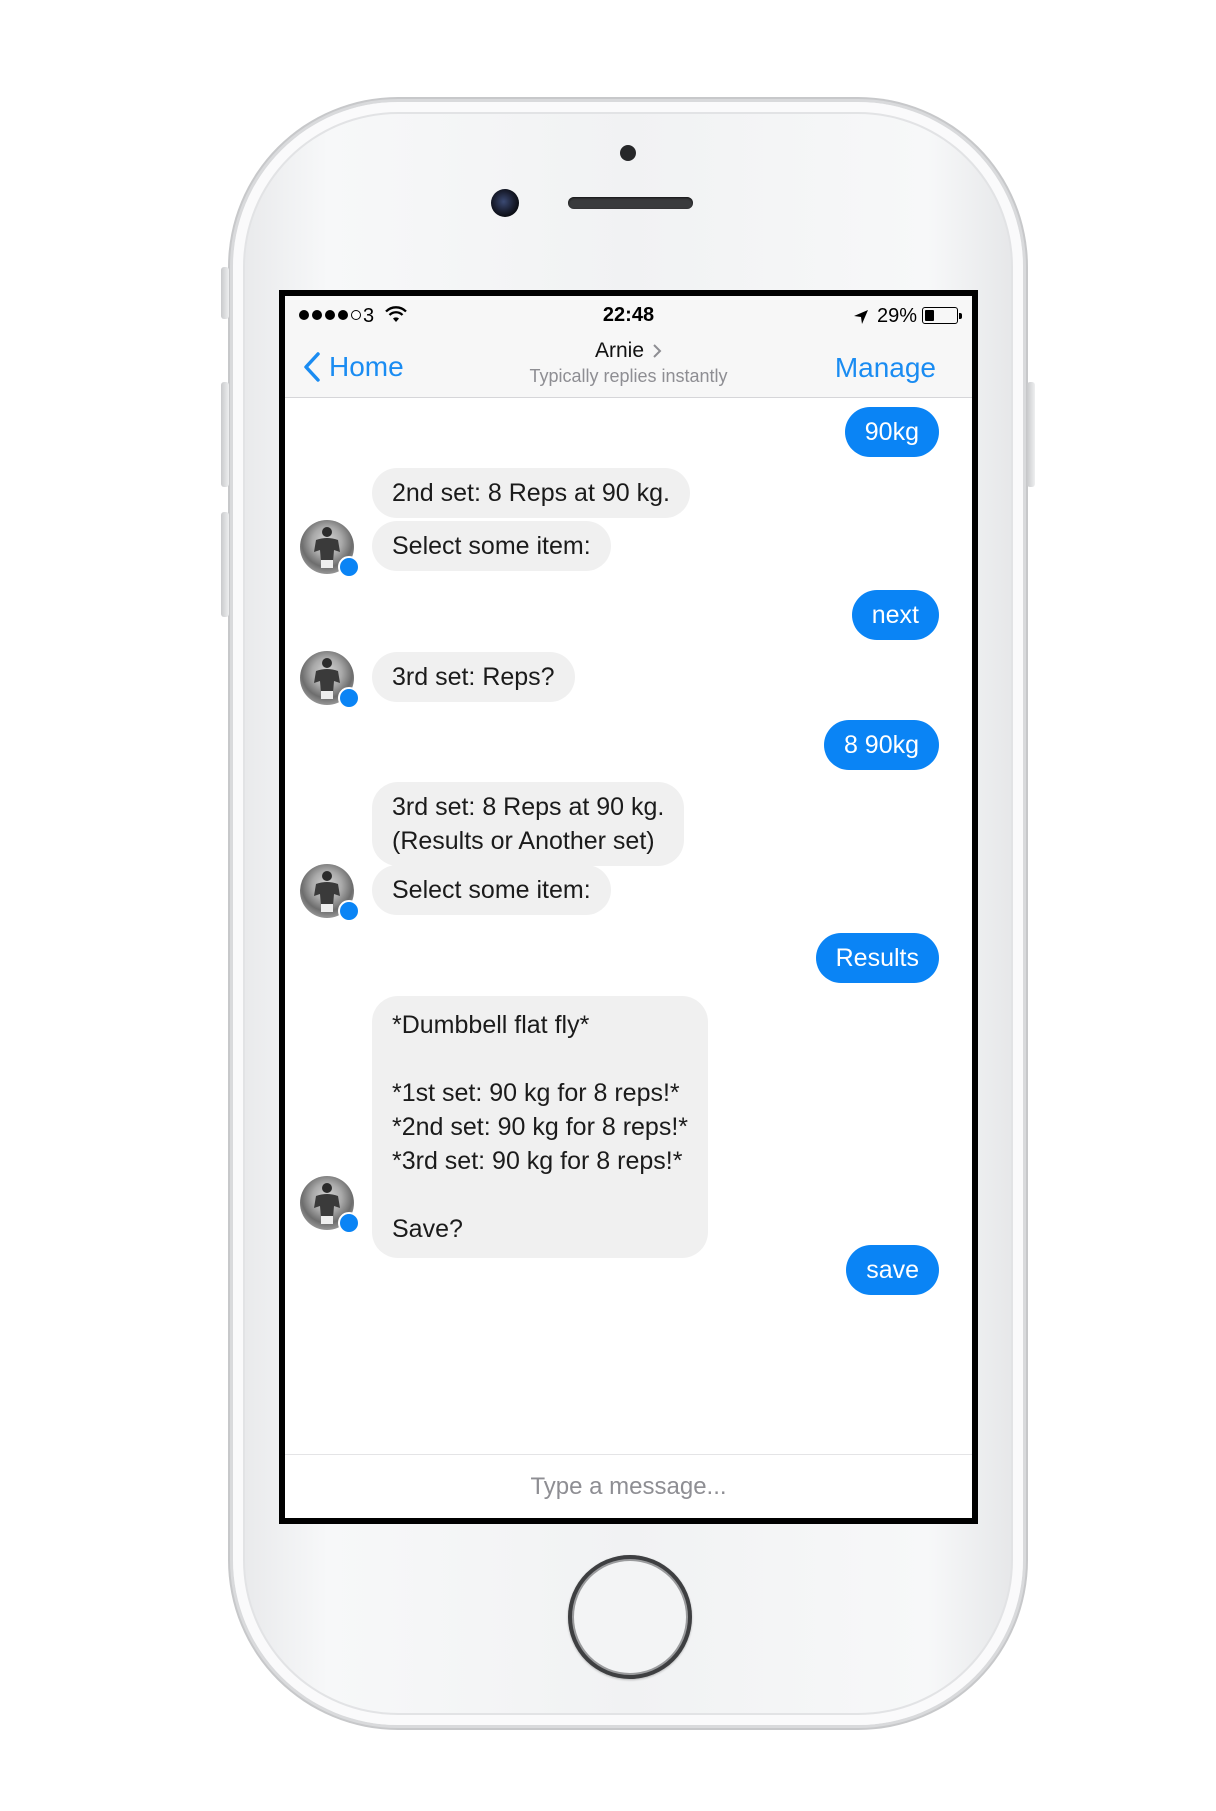  I want to click on message-bubble-outgoing: next, so click(895, 615).